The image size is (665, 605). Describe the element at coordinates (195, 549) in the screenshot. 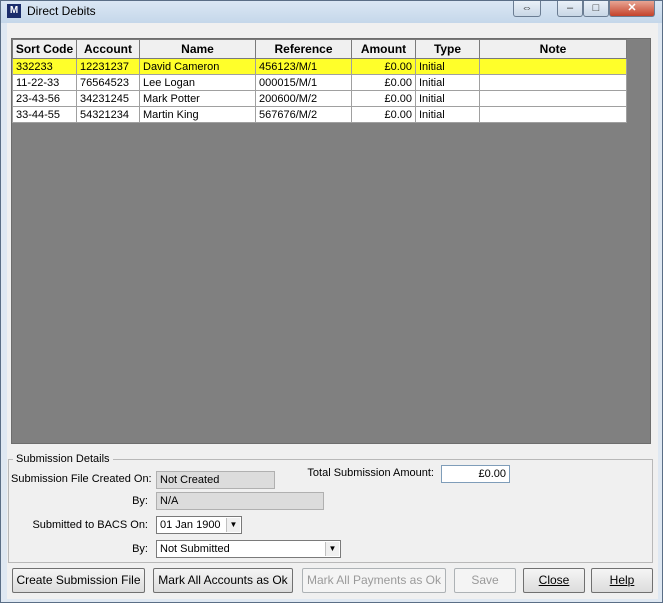

I see `submitted-by-value: Not Submitted` at that location.